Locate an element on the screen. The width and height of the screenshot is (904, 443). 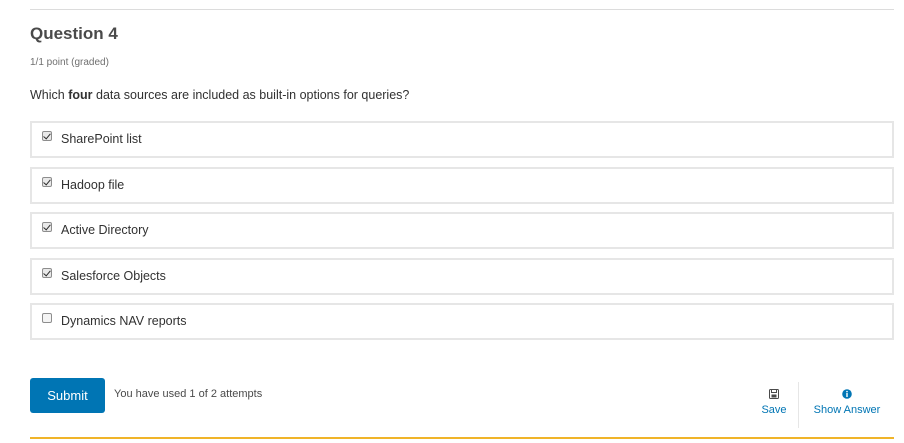
option-hadoop-file: Hadoop file is located at coordinates (462, 185).